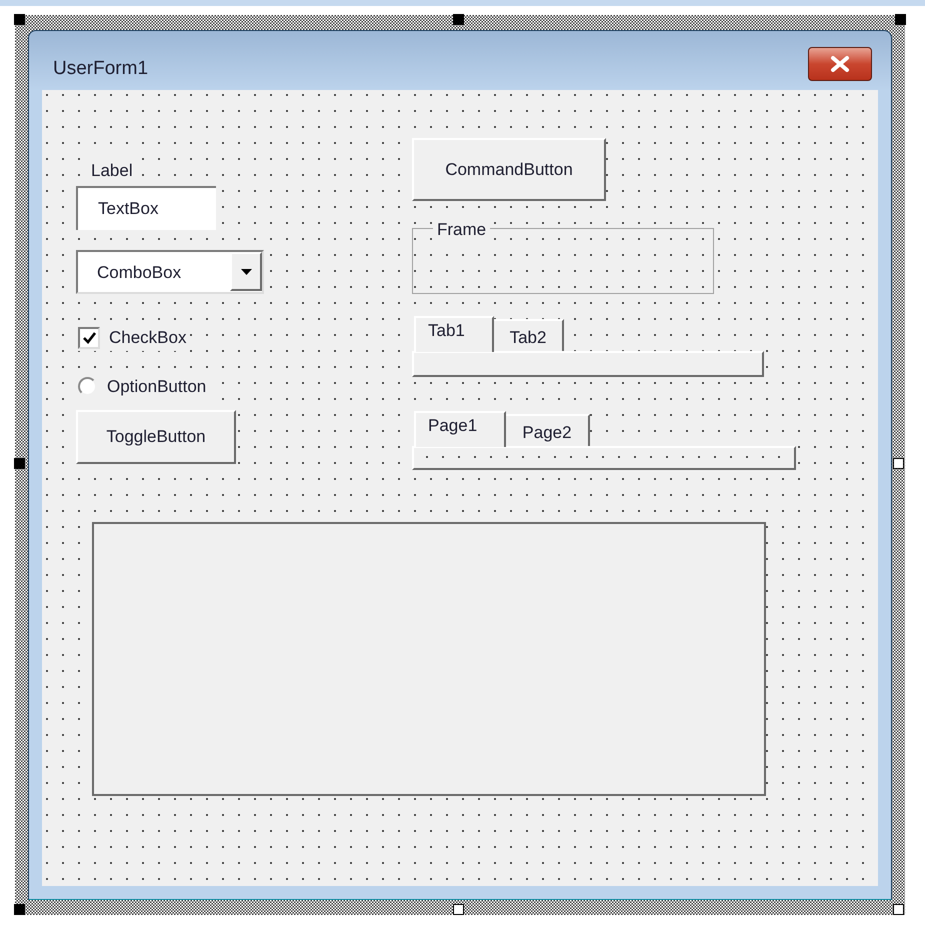  I want to click on tab: Tab1, so click(454, 334).